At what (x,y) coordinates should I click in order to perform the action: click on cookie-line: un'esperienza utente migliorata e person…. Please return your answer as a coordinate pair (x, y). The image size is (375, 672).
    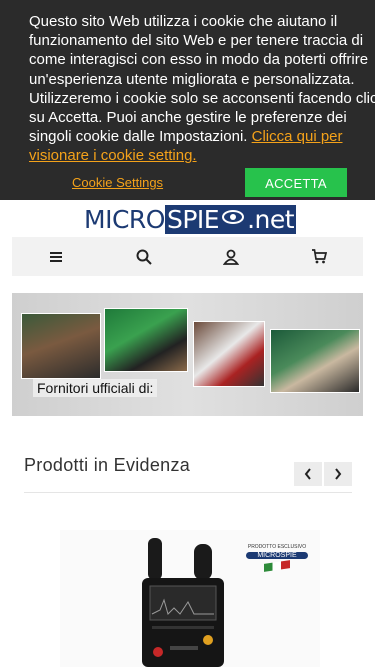
    Looking at the image, I should click on (192, 79).